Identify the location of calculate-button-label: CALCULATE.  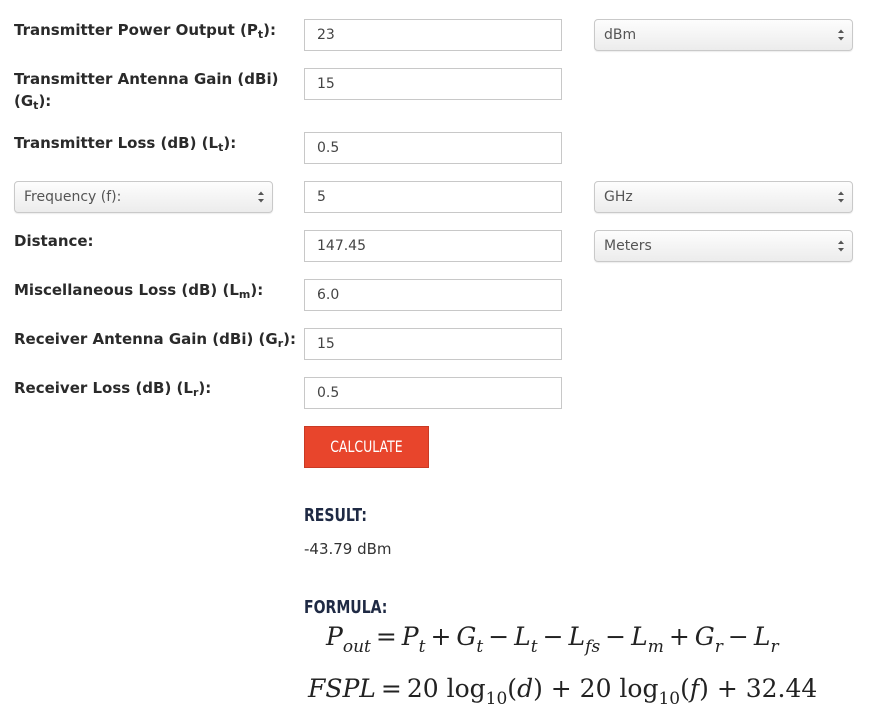
(366, 446).